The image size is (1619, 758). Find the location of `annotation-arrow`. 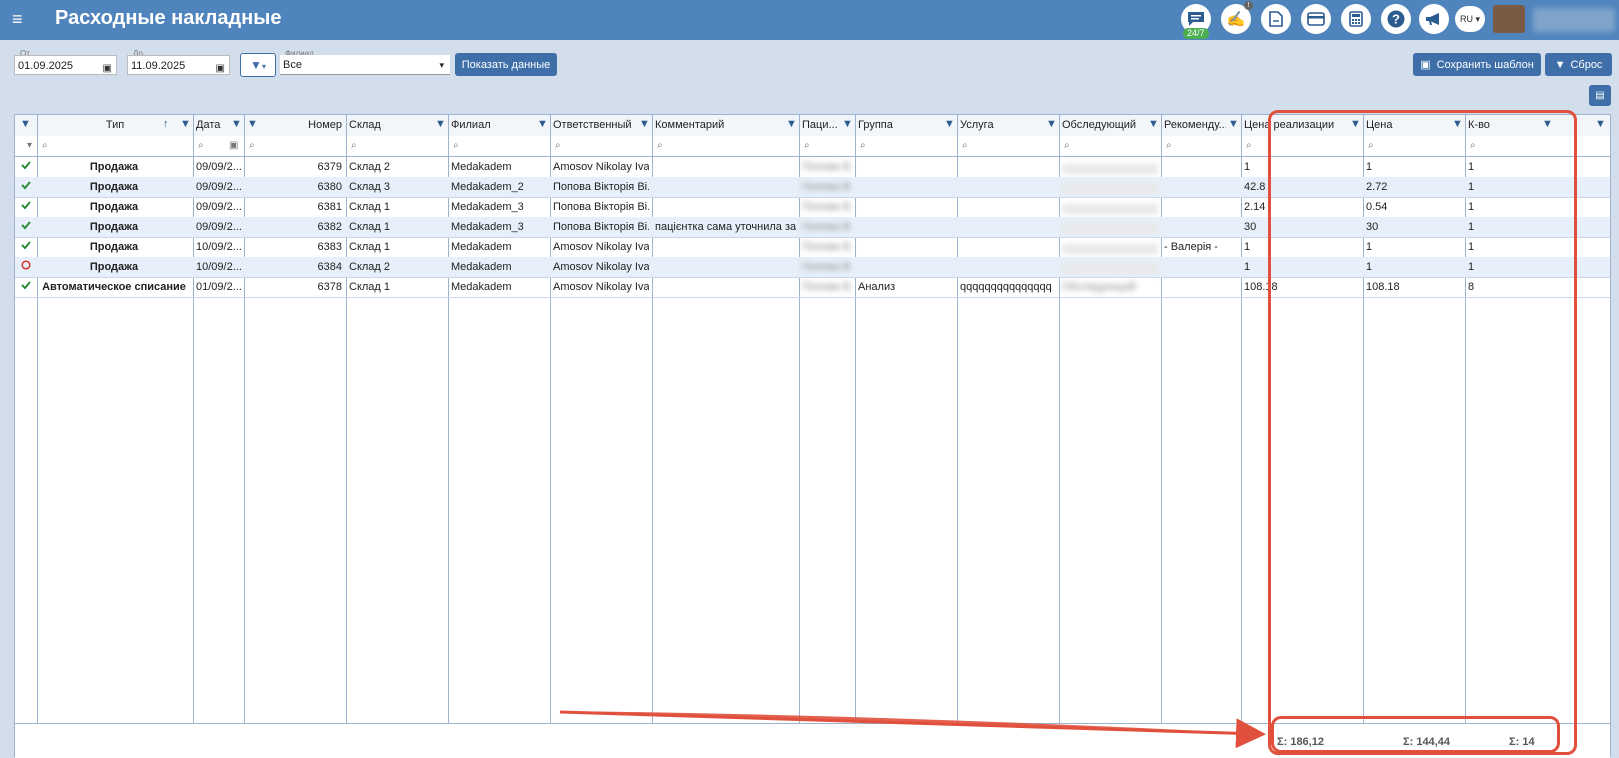

annotation-arrow is located at coordinates (912, 729).